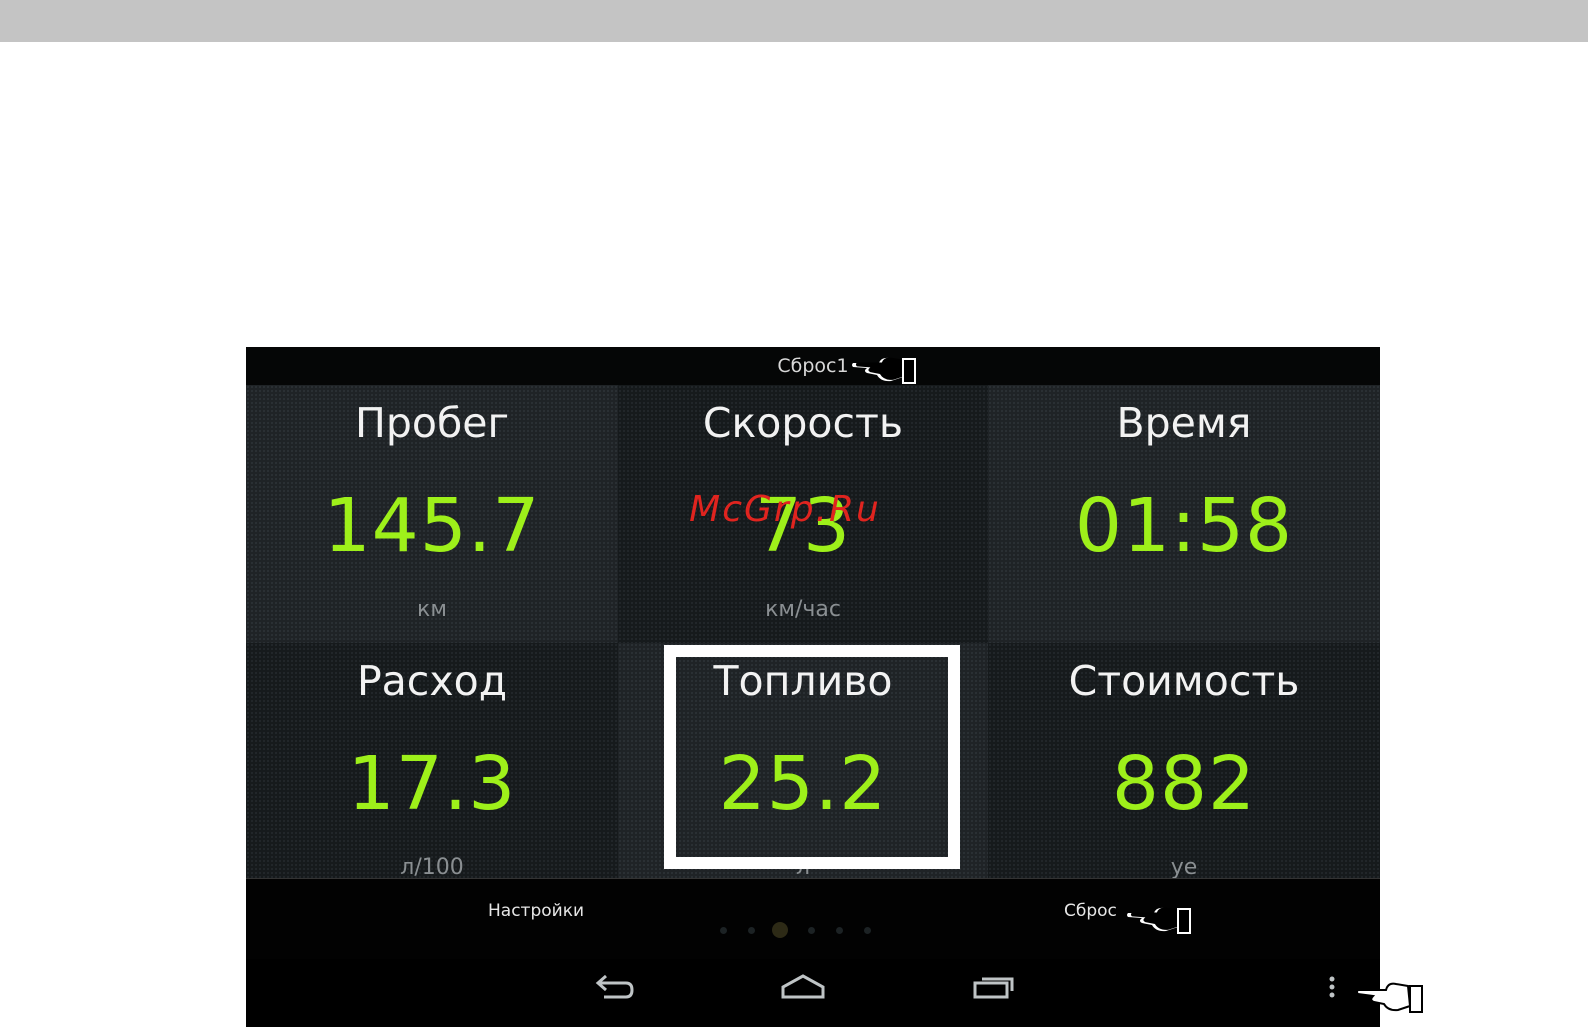 The image size is (1588, 1027). What do you see at coordinates (803, 609) in the screenshot?
I see `tile-unit: км/час` at bounding box center [803, 609].